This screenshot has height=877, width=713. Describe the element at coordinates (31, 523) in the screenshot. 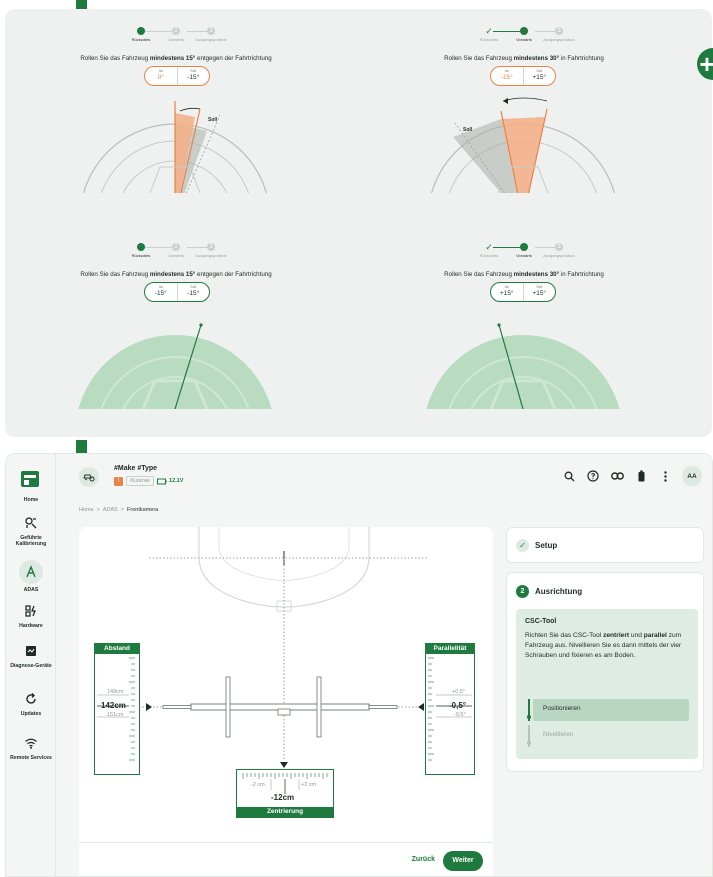

I see `calibration-icon` at that location.